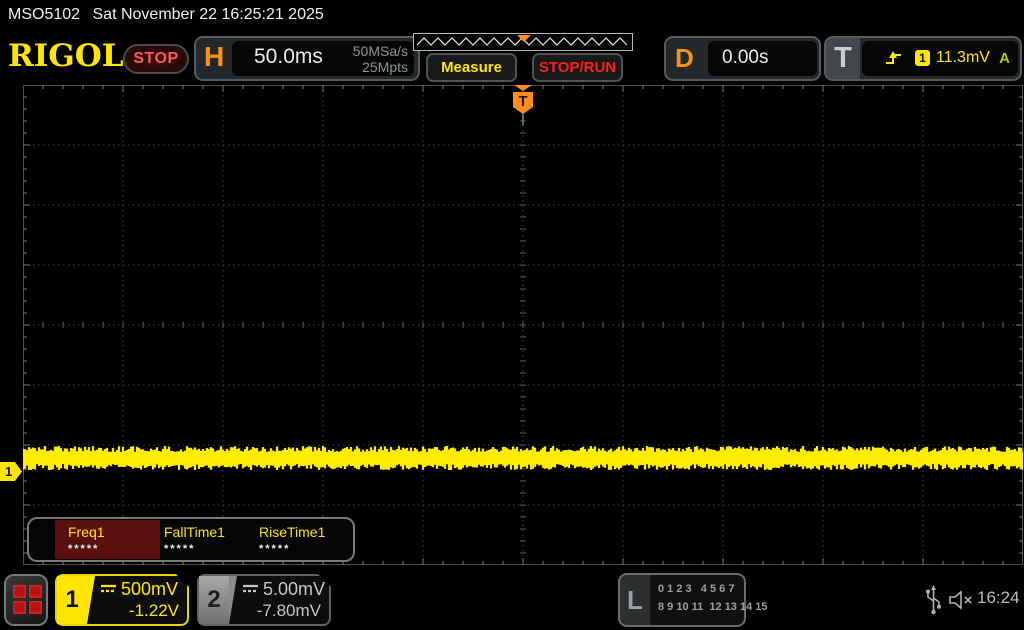  Describe the element at coordinates (745, 58) in the screenshot. I see `delay-value: 0.00s` at that location.